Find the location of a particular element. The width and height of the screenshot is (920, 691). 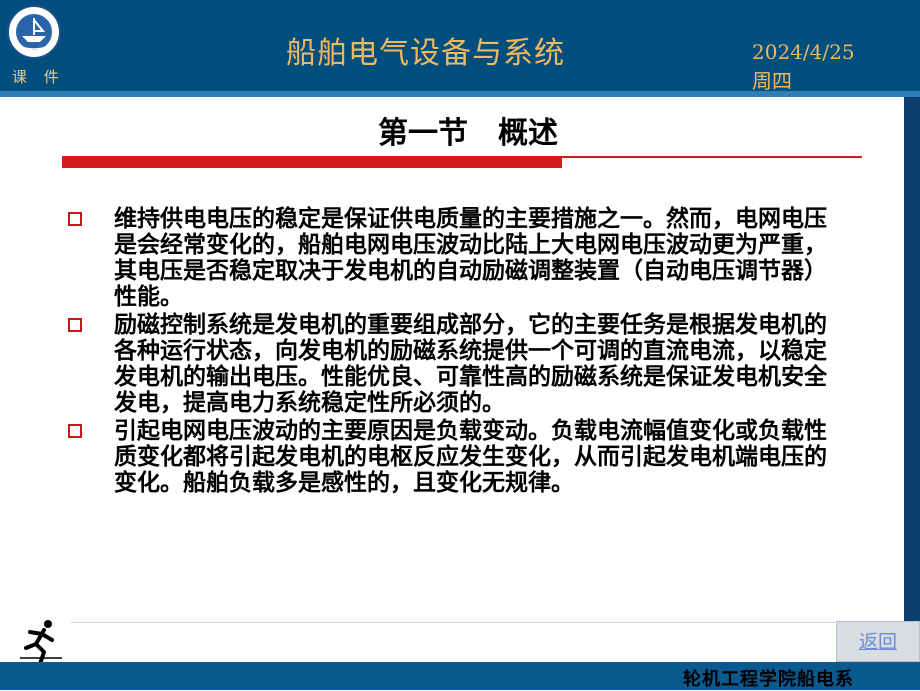

course-title: 船舶电气设备与系统 is located at coordinates (425, 53).